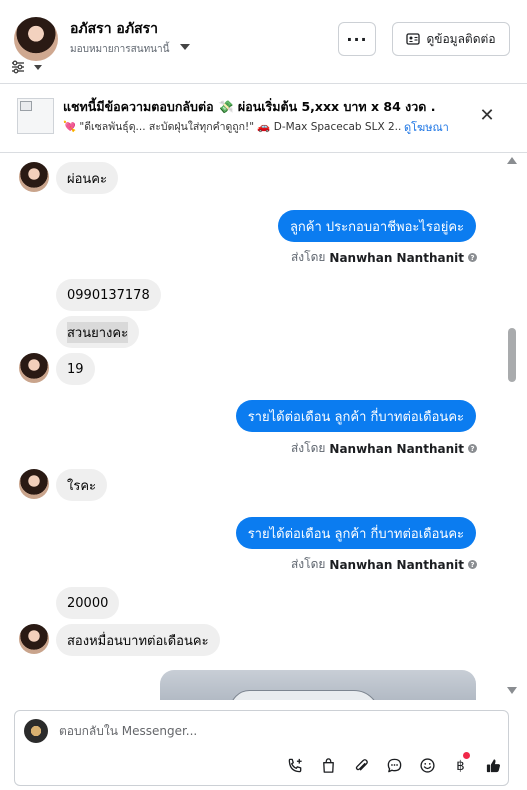 Image resolution: width=527 pixels, height=790 pixels. I want to click on phone-plus-icon, so click(295, 765).